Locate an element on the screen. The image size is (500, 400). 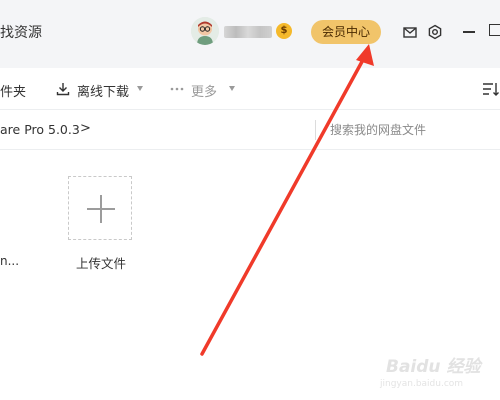
avatar-icon is located at coordinates (205, 31).